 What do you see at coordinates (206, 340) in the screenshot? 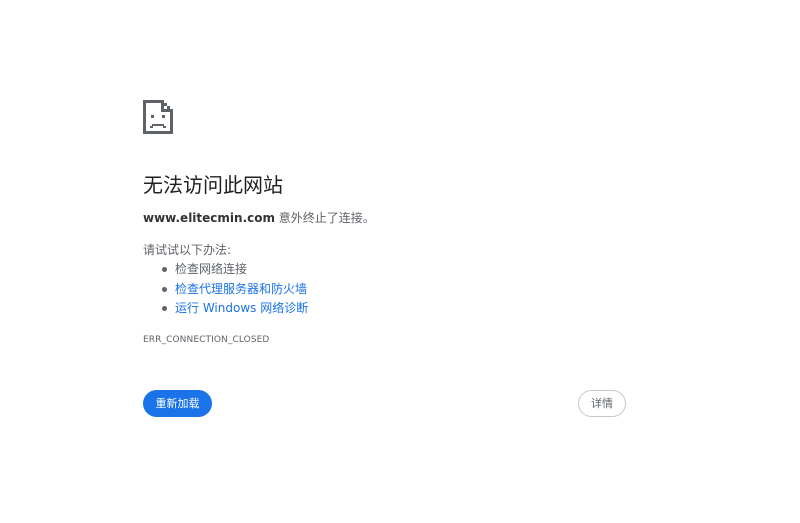
I see `error-code: ERR_CONNECTION_CLOSED` at bounding box center [206, 340].